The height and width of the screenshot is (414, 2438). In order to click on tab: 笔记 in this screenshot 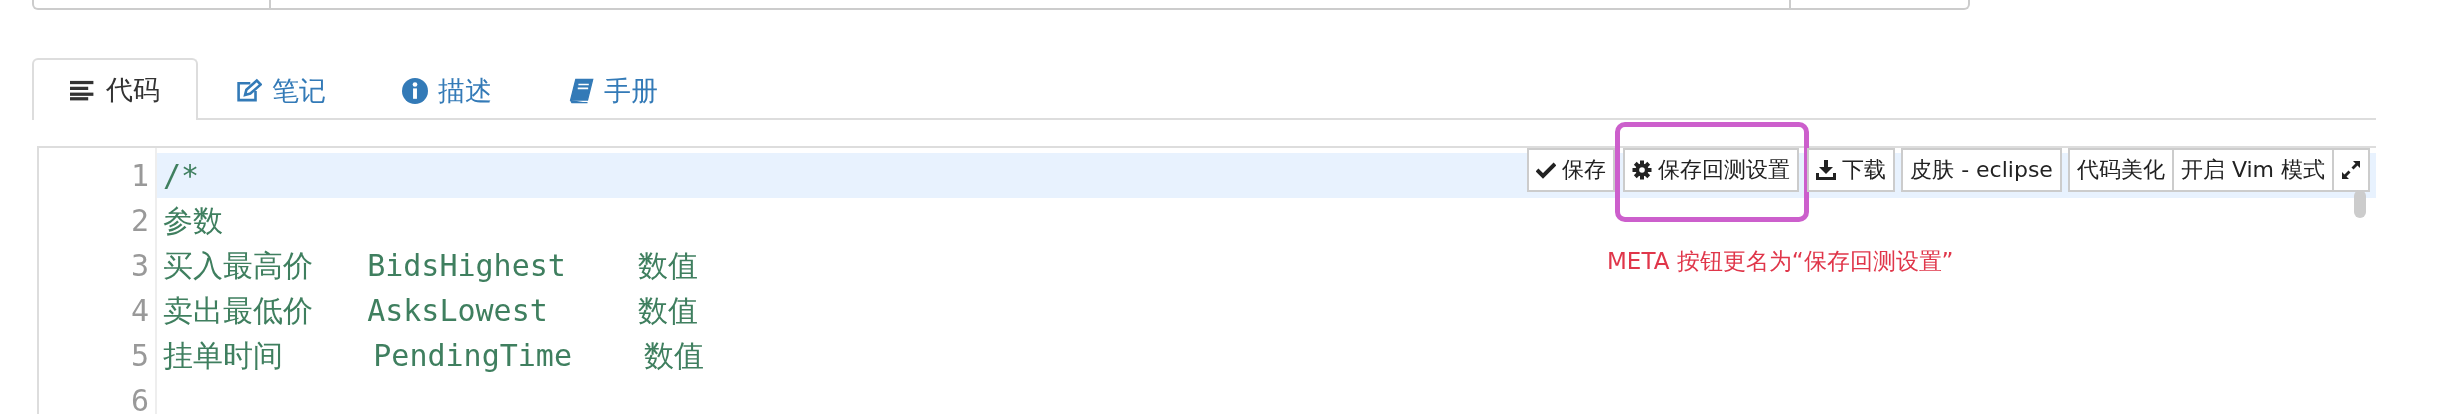, I will do `click(281, 90)`.